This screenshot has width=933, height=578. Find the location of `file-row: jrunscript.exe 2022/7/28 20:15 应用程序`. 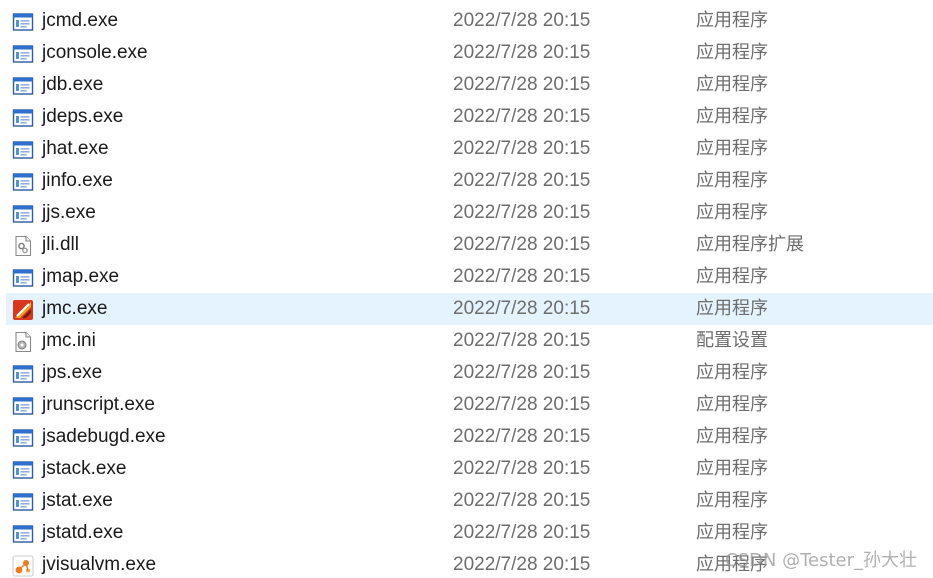

file-row: jrunscript.exe 2022/7/28 20:15 应用程序 is located at coordinates (466, 405).